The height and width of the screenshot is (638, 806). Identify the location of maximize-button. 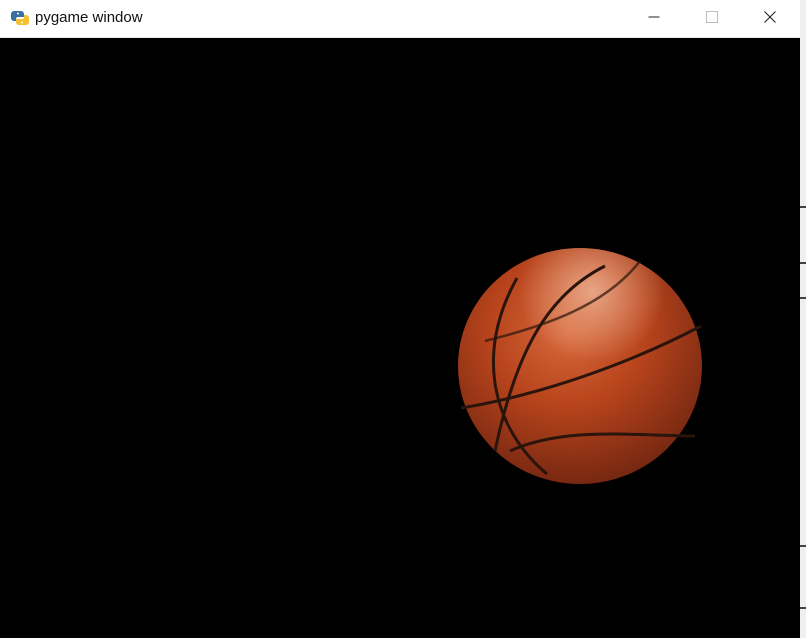
(712, 18).